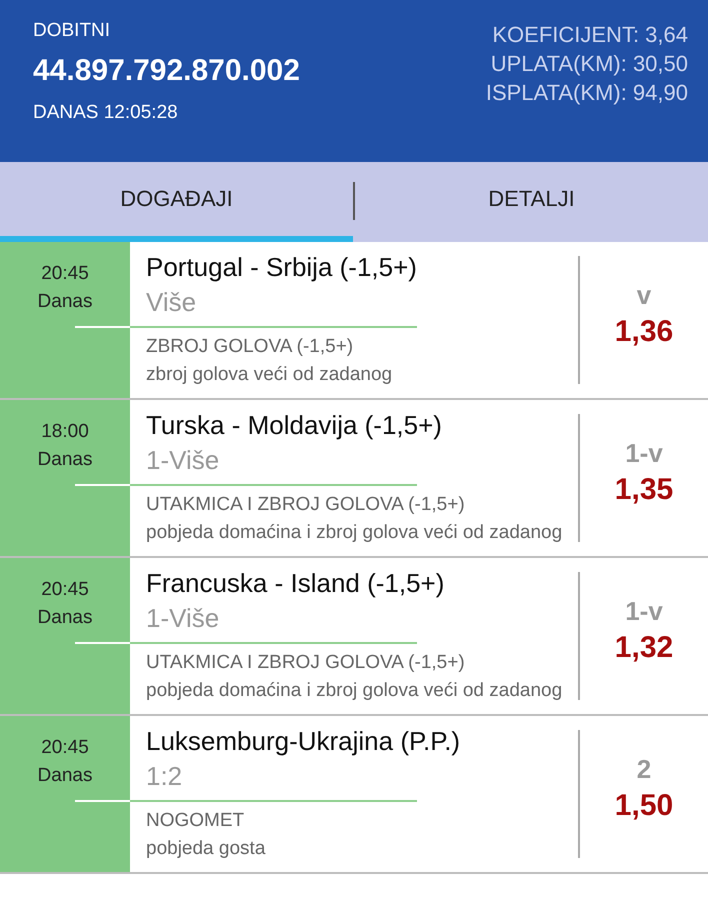 This screenshot has height=921, width=708. Describe the element at coordinates (65, 432) in the screenshot. I see `event-time: 18:00` at that location.